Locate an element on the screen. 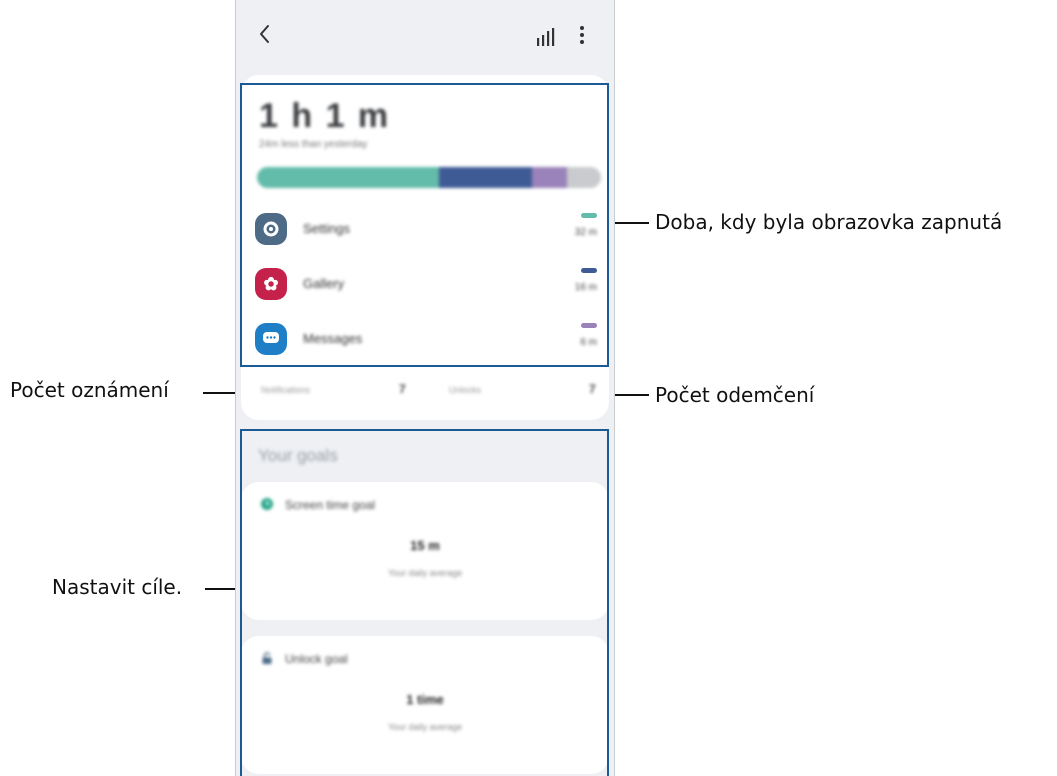 The height and width of the screenshot is (776, 1057). callout-unlocks-leader is located at coordinates (631, 395).